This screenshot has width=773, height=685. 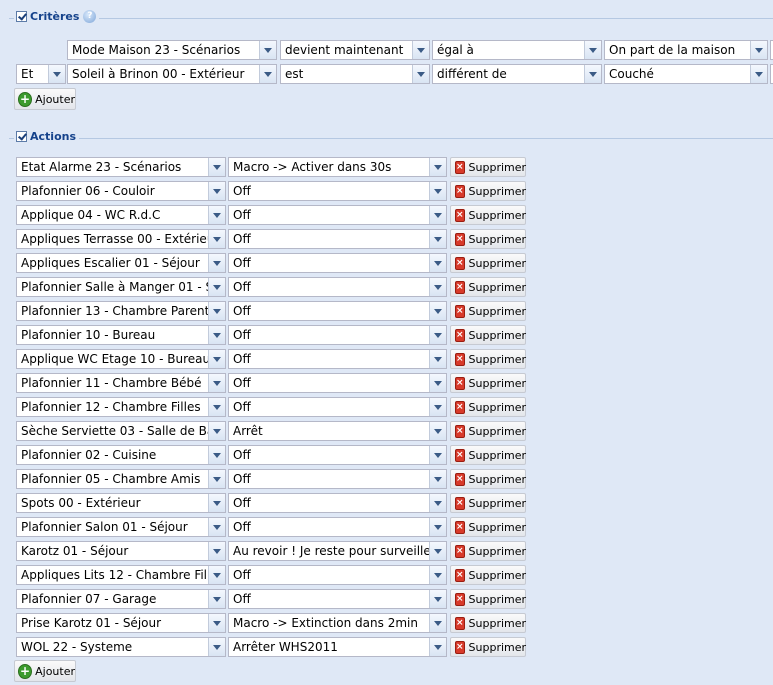 What do you see at coordinates (337, 167) in the screenshot?
I see `action-value-select: Macro -> Activer dans 30s` at bounding box center [337, 167].